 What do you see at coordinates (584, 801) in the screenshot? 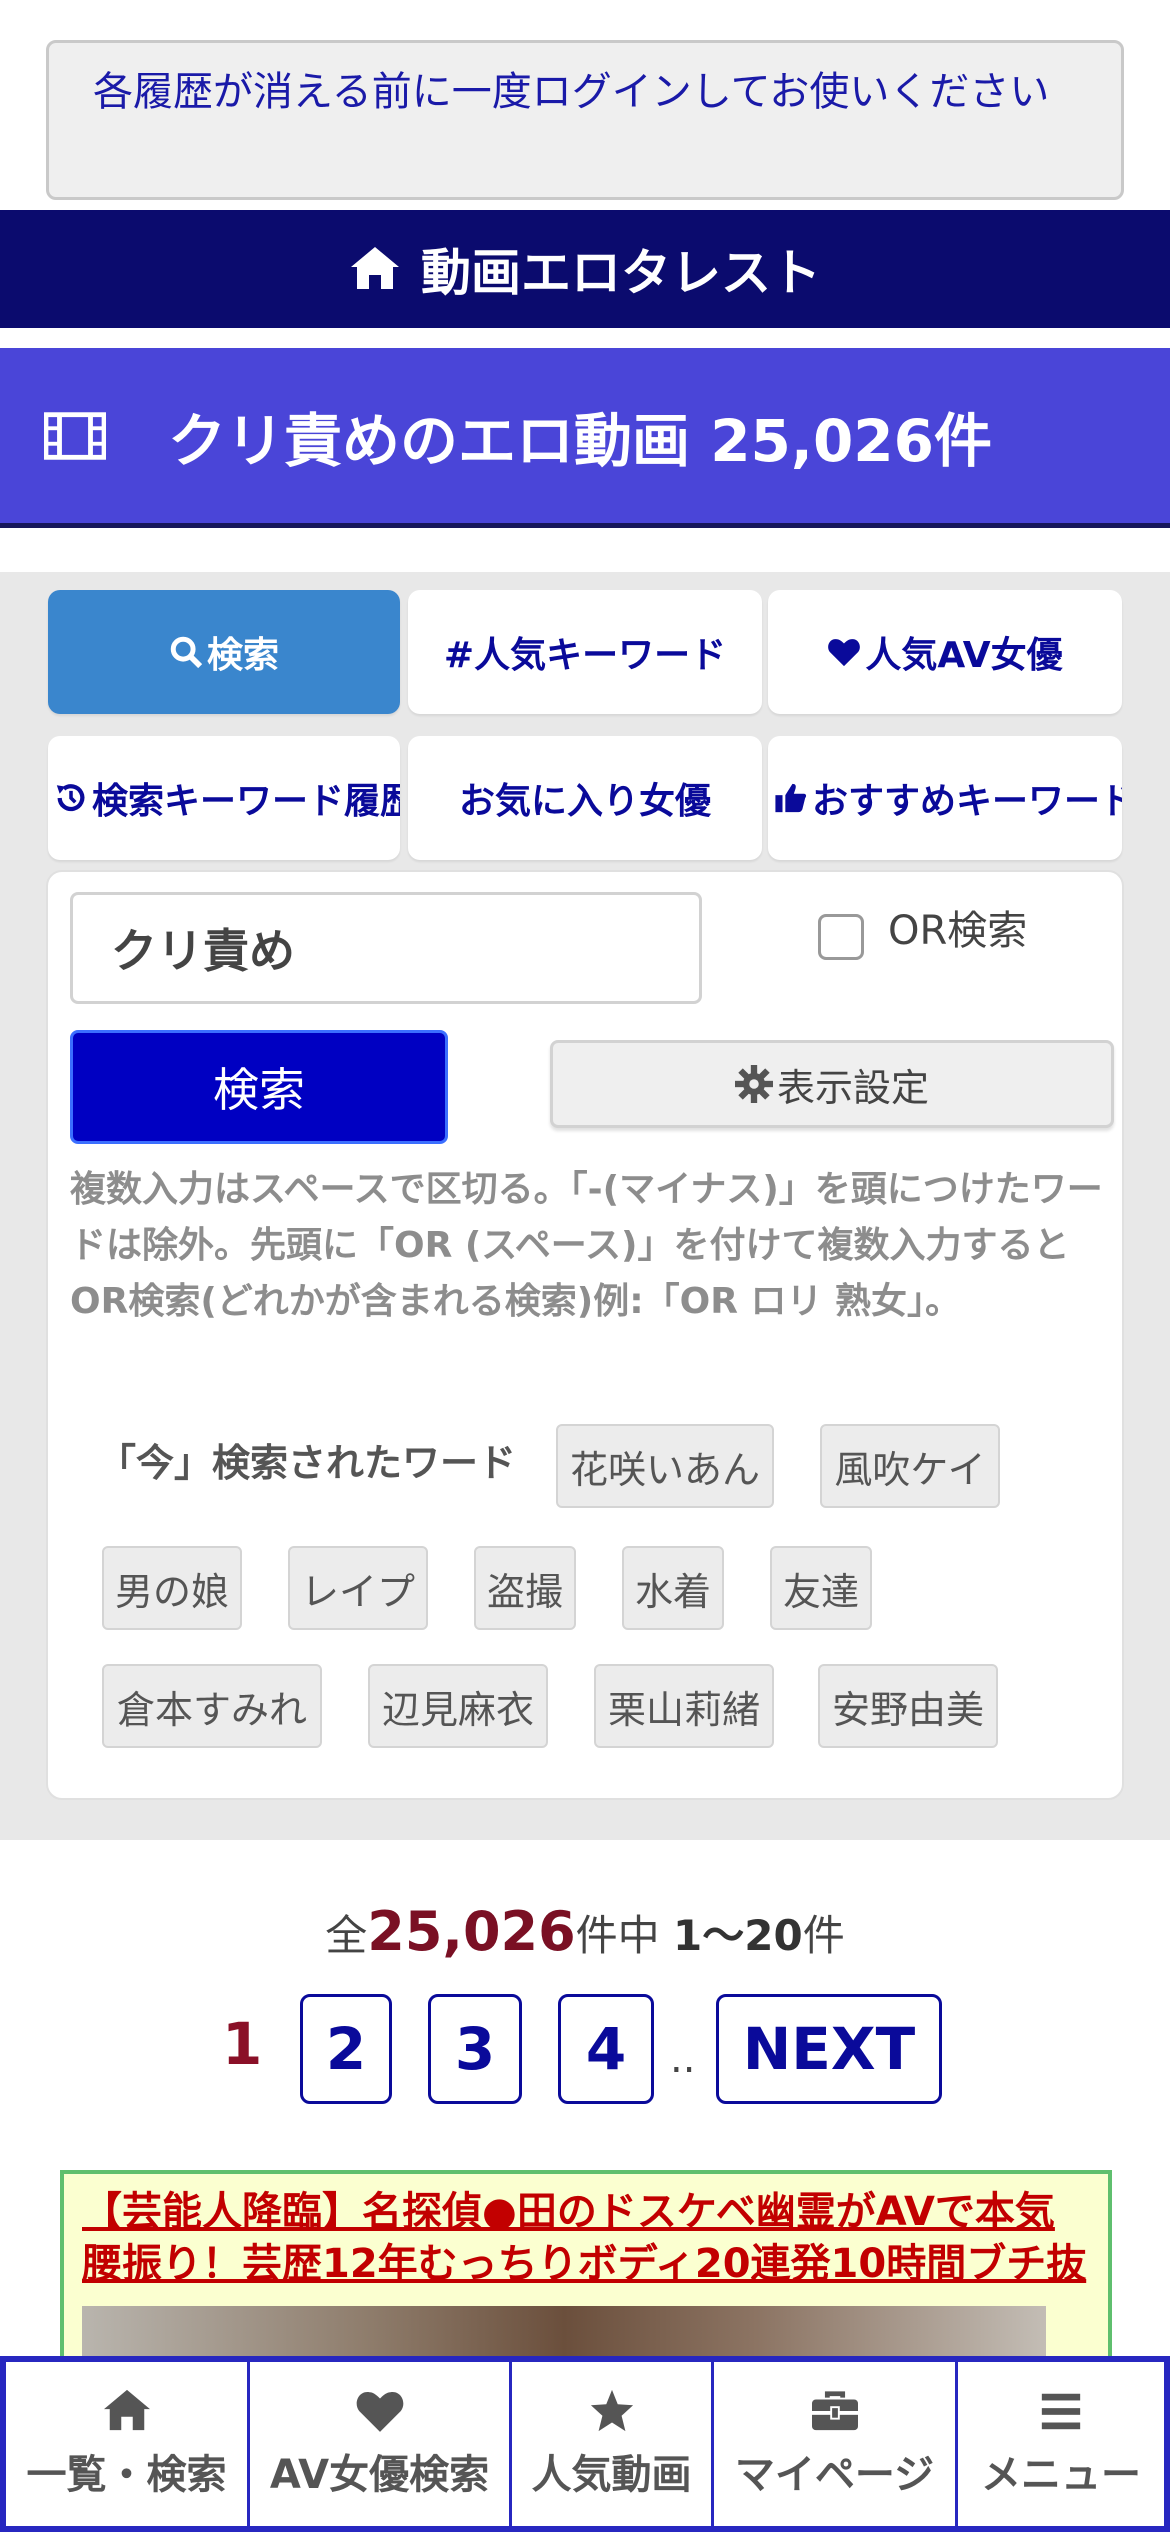
I see `tab-label: お気に入り女優` at bounding box center [584, 801].